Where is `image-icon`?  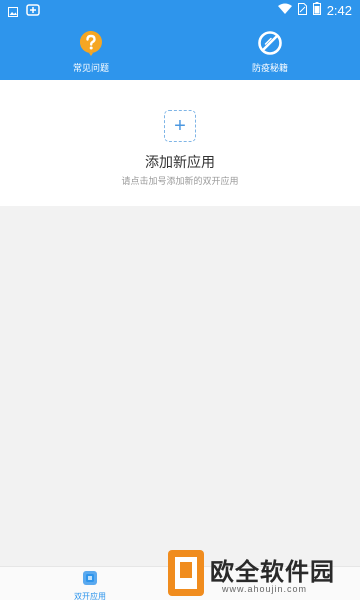
image-icon is located at coordinates (13, 11).